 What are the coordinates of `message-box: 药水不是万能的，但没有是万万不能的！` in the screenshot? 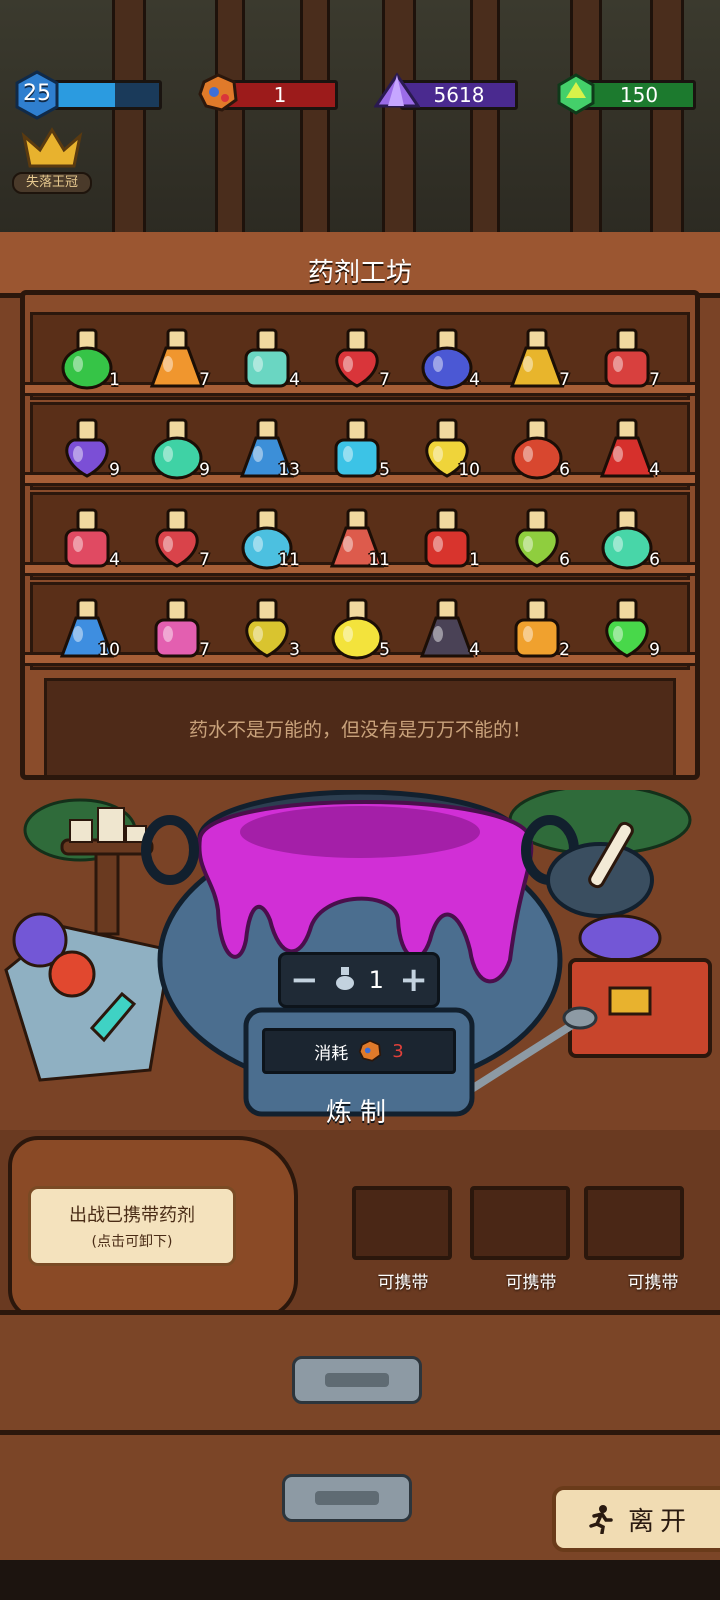 It's located at (360, 728).